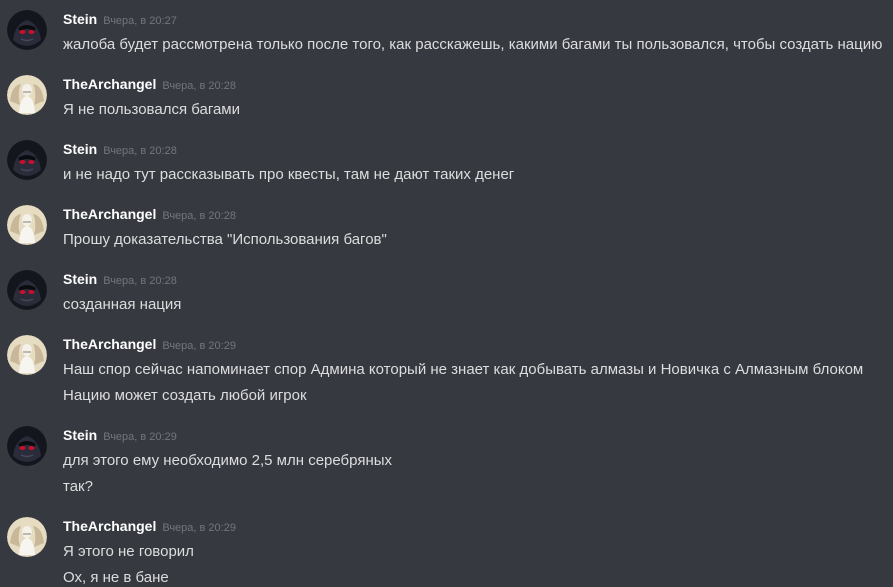 The height and width of the screenshot is (587, 893). Describe the element at coordinates (128, 551) in the screenshot. I see `message-text: Я этого не говорил` at that location.